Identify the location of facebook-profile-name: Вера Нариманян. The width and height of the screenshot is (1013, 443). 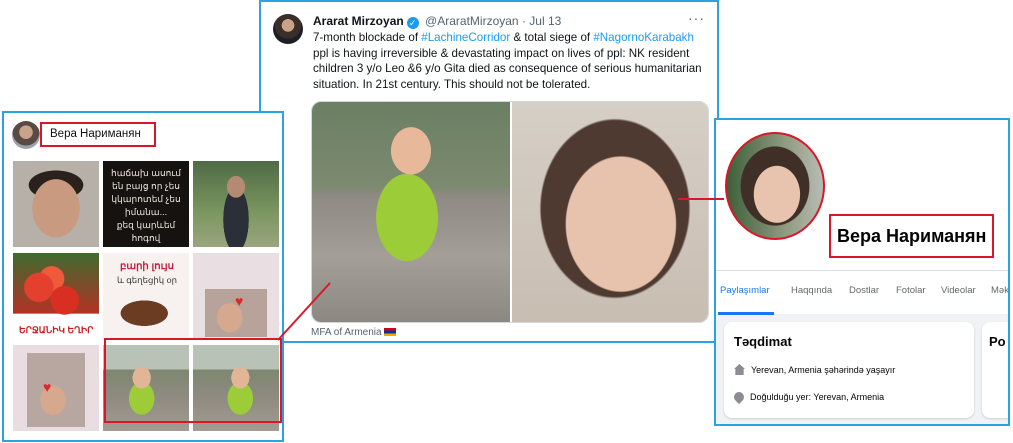
(912, 236).